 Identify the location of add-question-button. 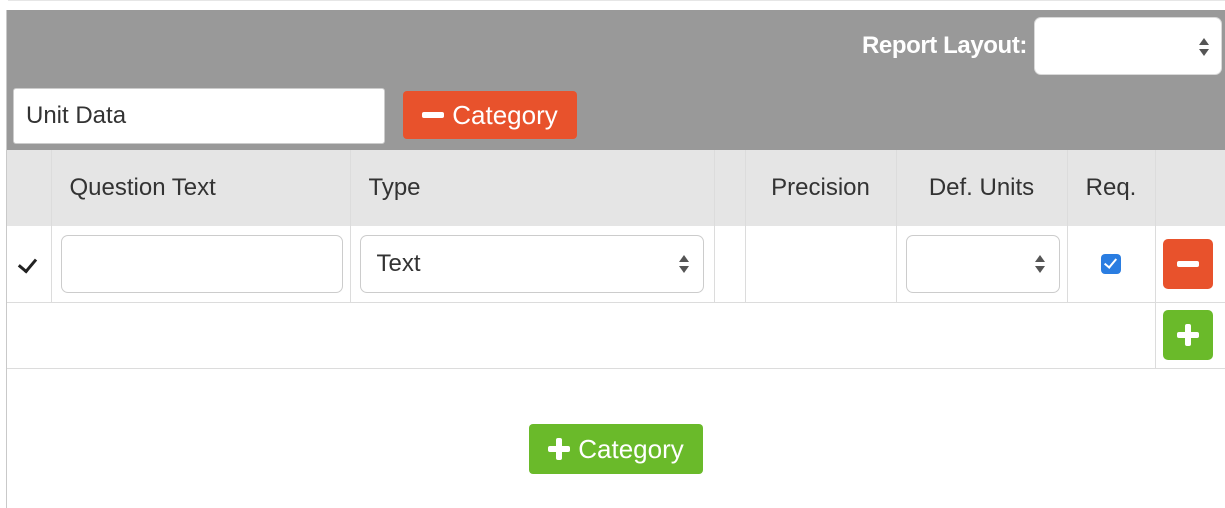
(1187, 335).